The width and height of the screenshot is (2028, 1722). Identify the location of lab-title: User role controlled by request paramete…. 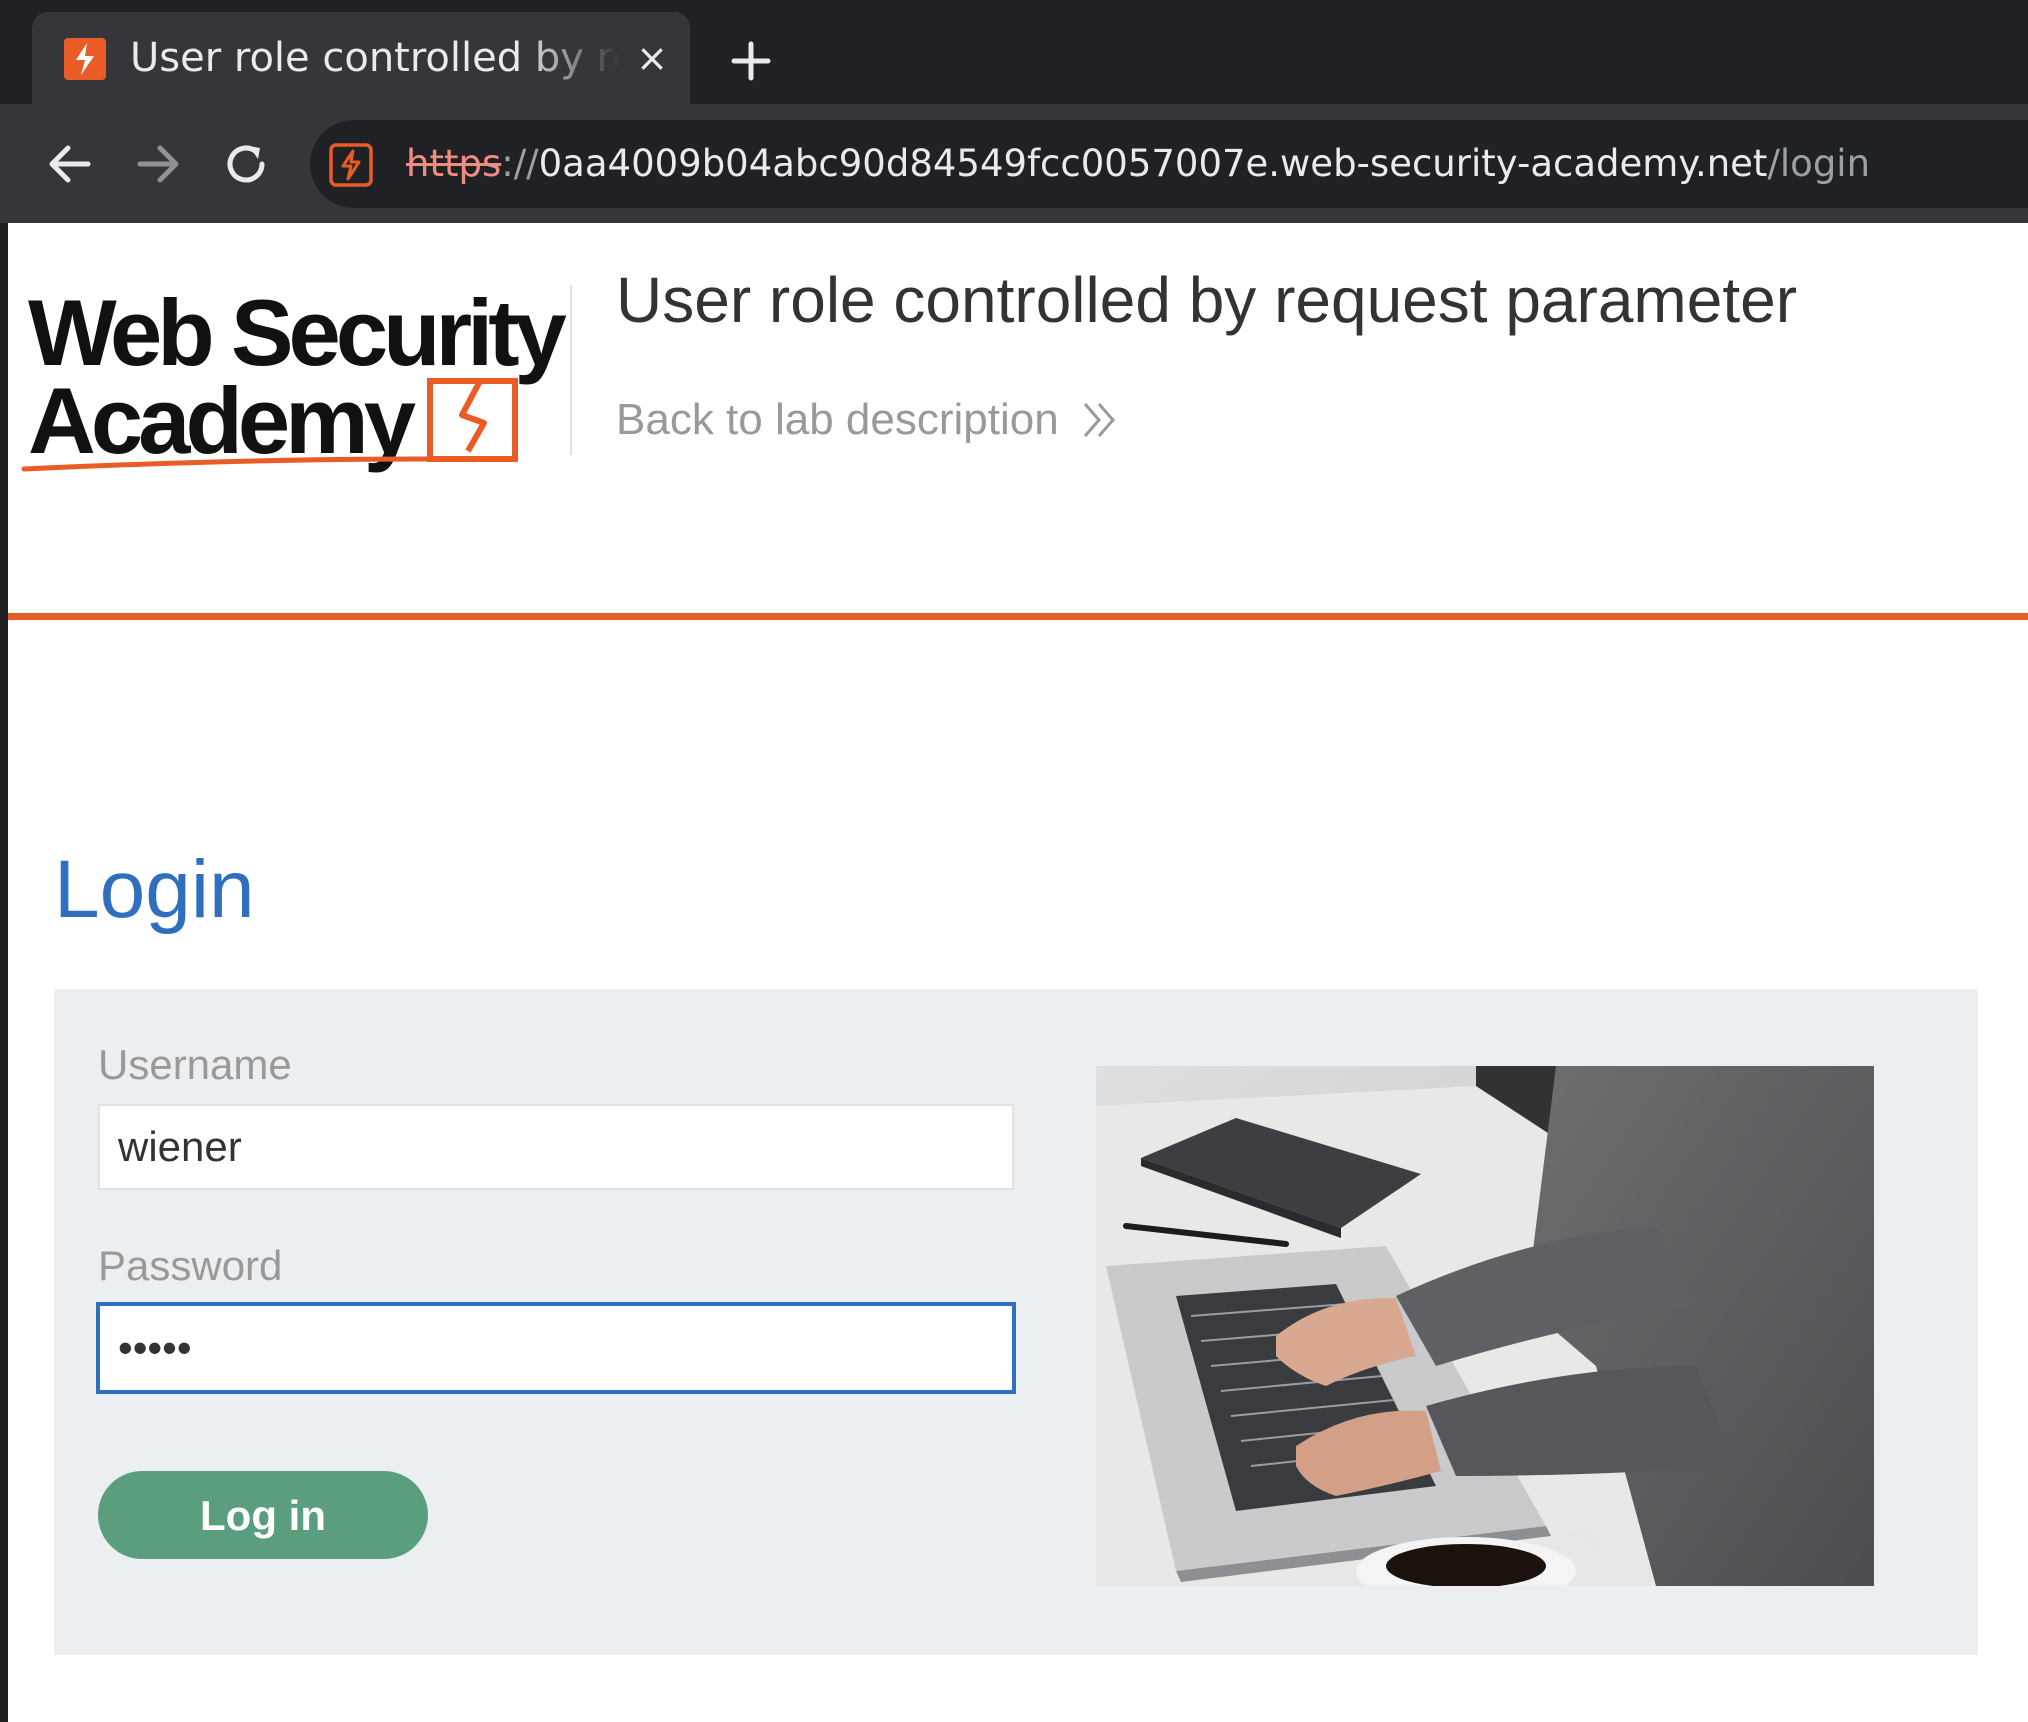
(1206, 300).